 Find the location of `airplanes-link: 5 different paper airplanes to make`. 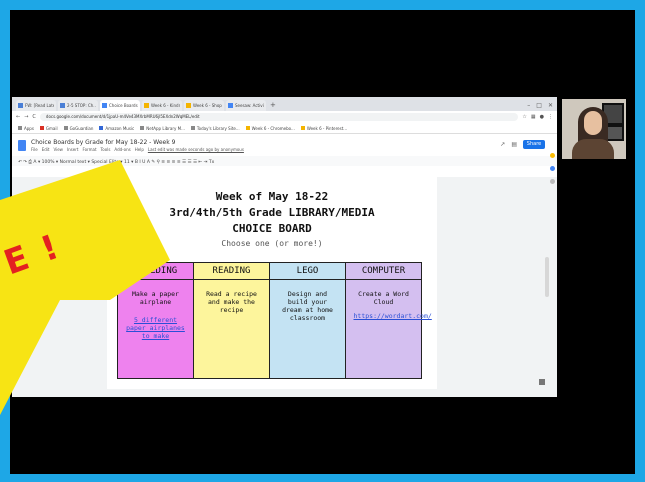

airplanes-link: 5 different paper airplanes to make is located at coordinates (156, 328).